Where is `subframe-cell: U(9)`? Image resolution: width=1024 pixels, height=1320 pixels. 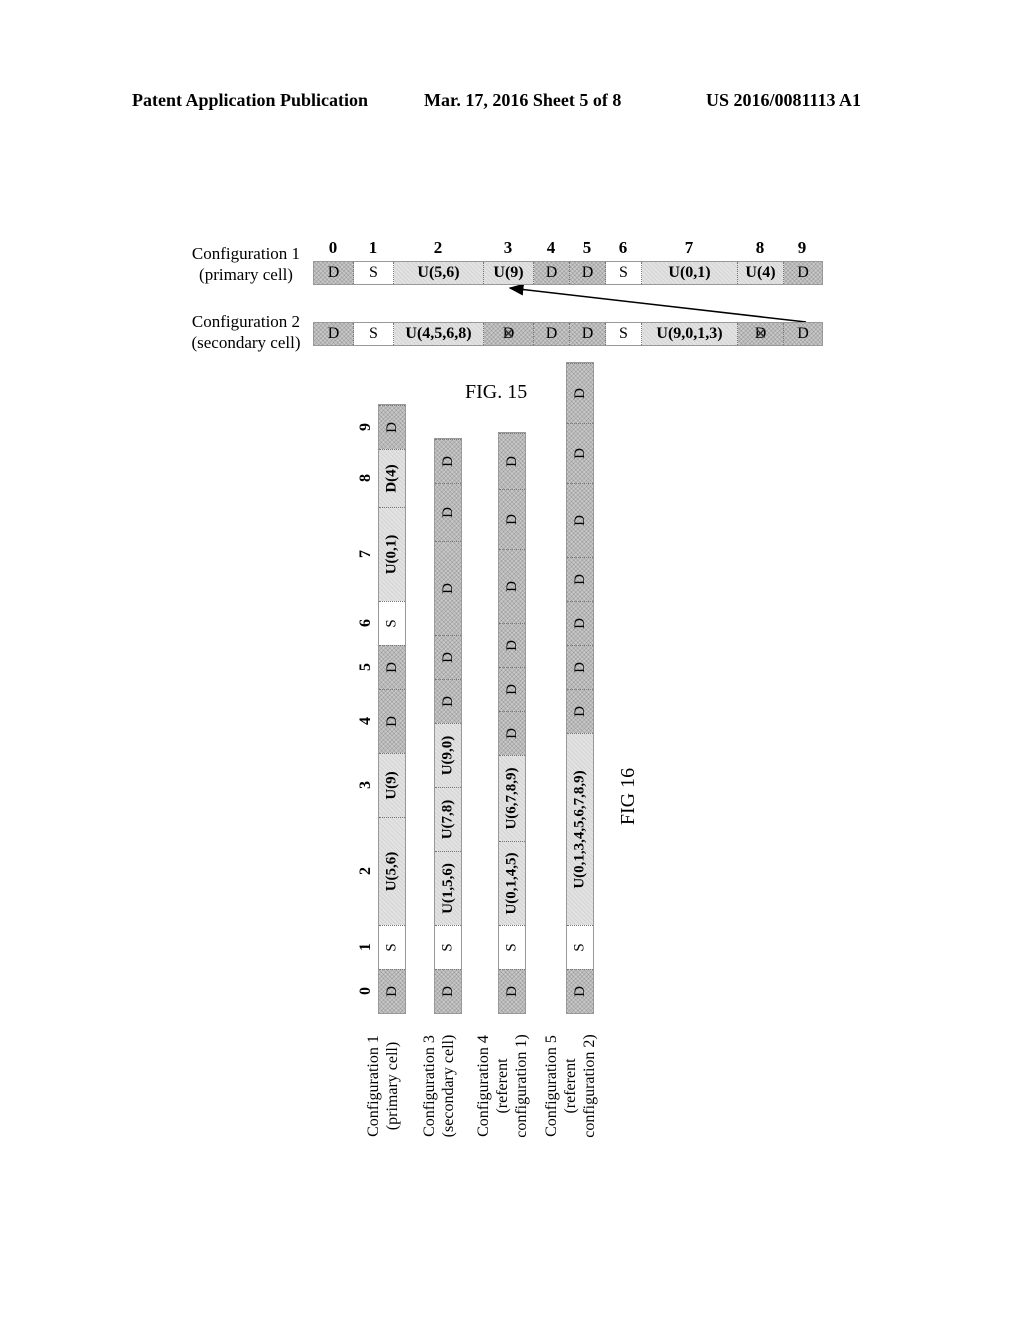
subframe-cell: U(9) is located at coordinates (392, 785).